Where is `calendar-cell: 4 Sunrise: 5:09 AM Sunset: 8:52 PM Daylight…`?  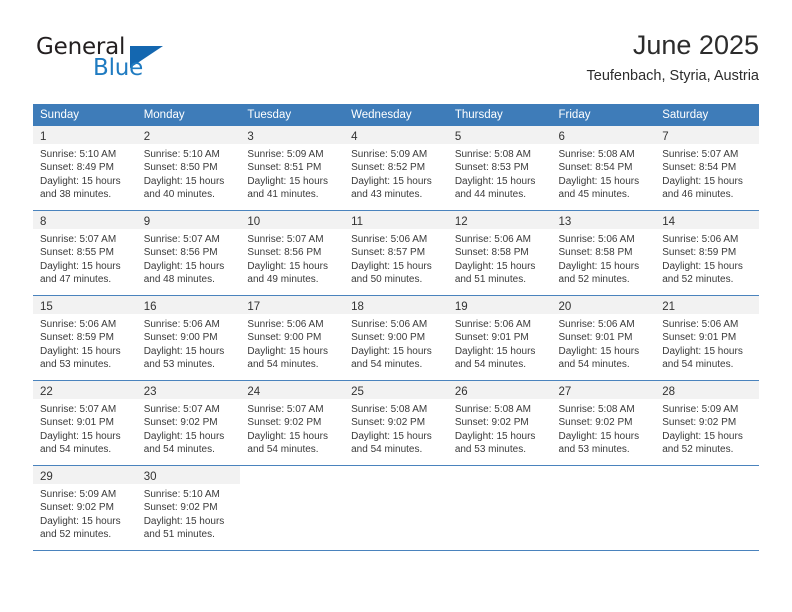 calendar-cell: 4 Sunrise: 5:09 AM Sunset: 8:52 PM Daylight… is located at coordinates (396, 168).